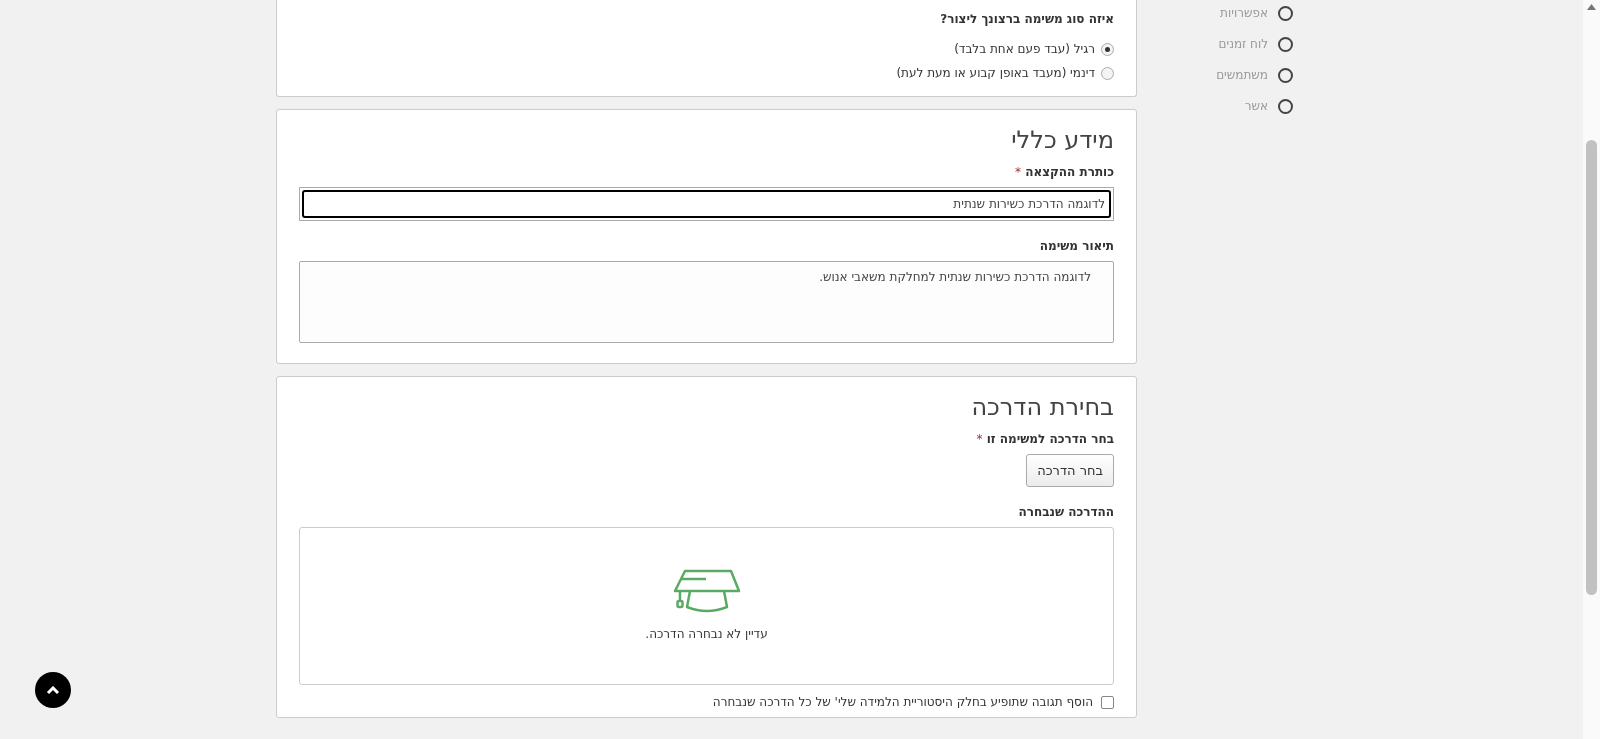 The height and width of the screenshot is (739, 1600). I want to click on field-label: כותרת ההקצאה *, so click(1064, 172).